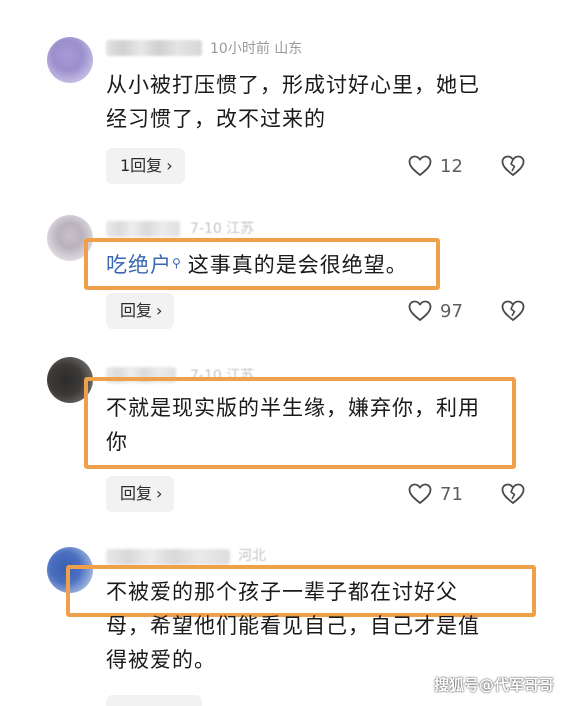  Describe the element at coordinates (222, 229) in the screenshot. I see `comment-meta: 7-10 江苏` at that location.